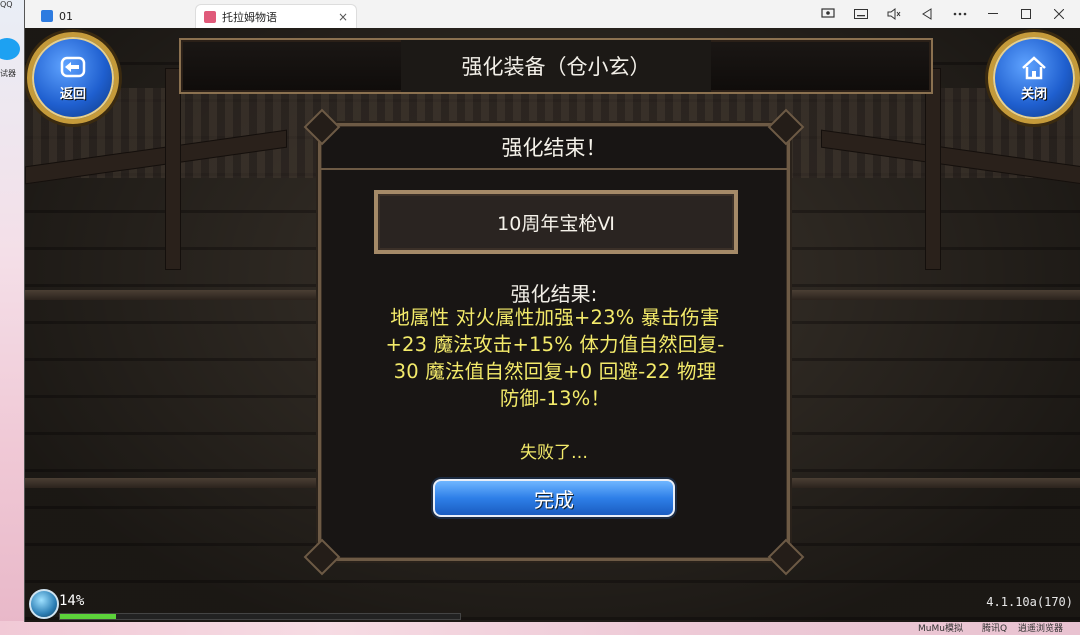  I want to click on progress-bar-fill, so click(88, 616).